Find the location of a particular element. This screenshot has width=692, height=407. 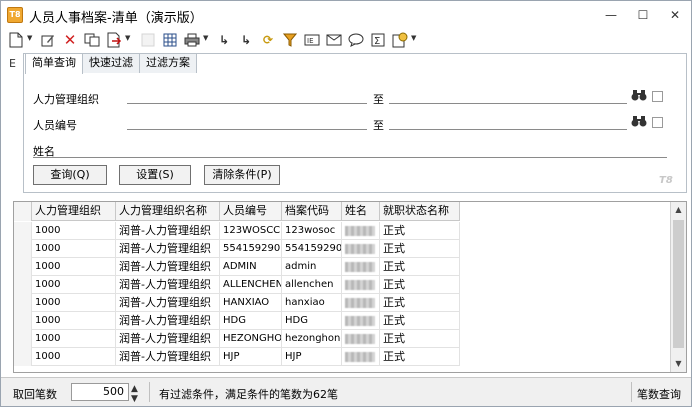

cell-emp-no: 123WOSCC is located at coordinates (251, 231).